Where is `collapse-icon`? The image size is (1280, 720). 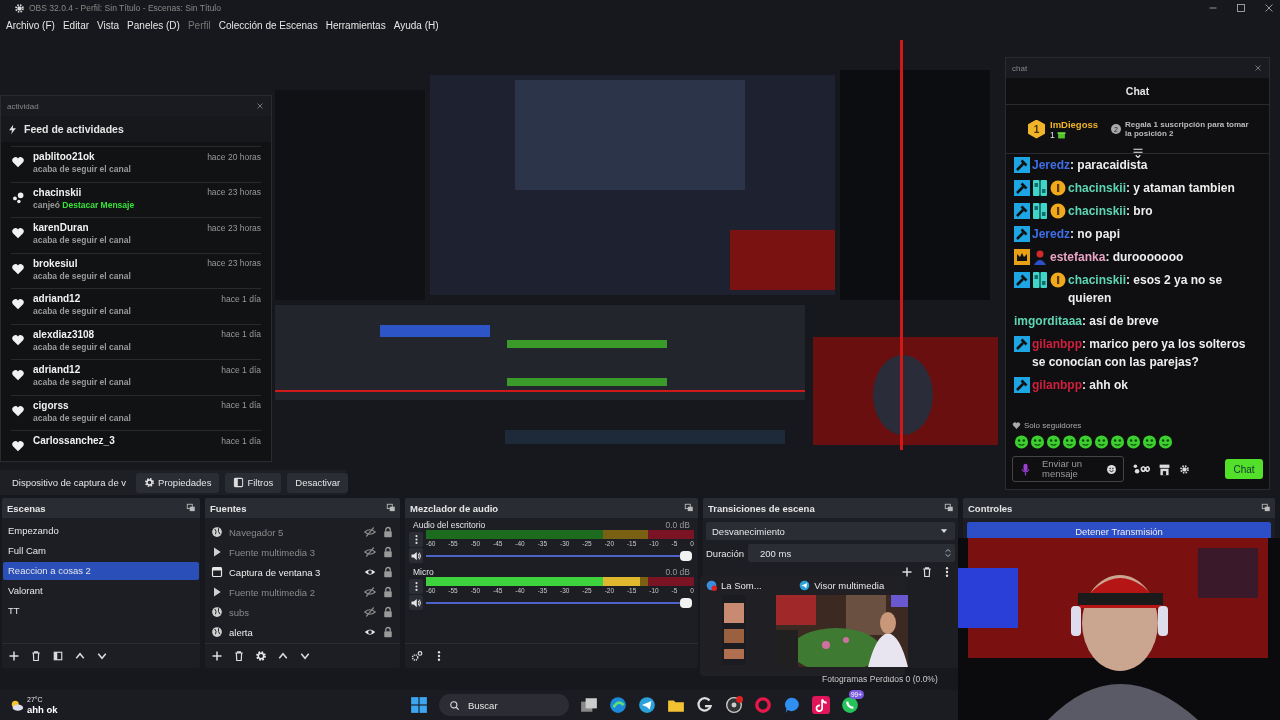
collapse-icon is located at coordinates (1138, 153).